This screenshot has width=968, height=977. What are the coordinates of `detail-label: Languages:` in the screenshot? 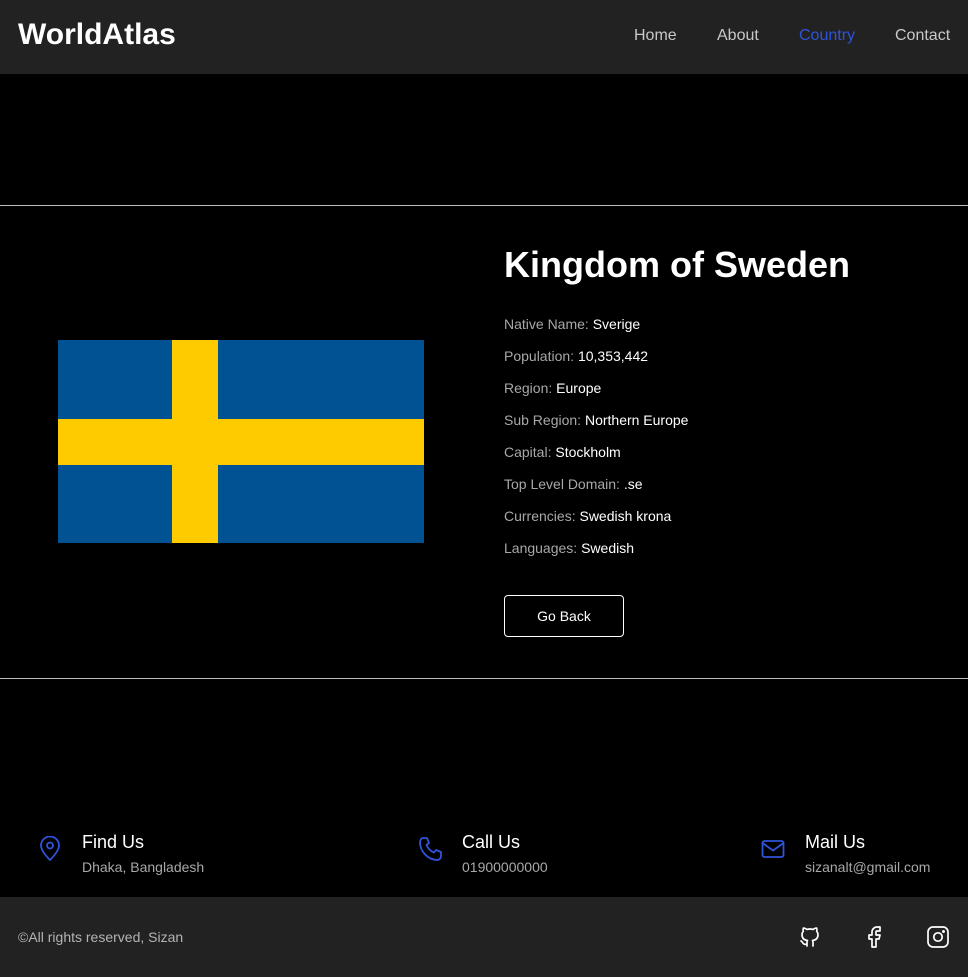 It's located at (541, 548).